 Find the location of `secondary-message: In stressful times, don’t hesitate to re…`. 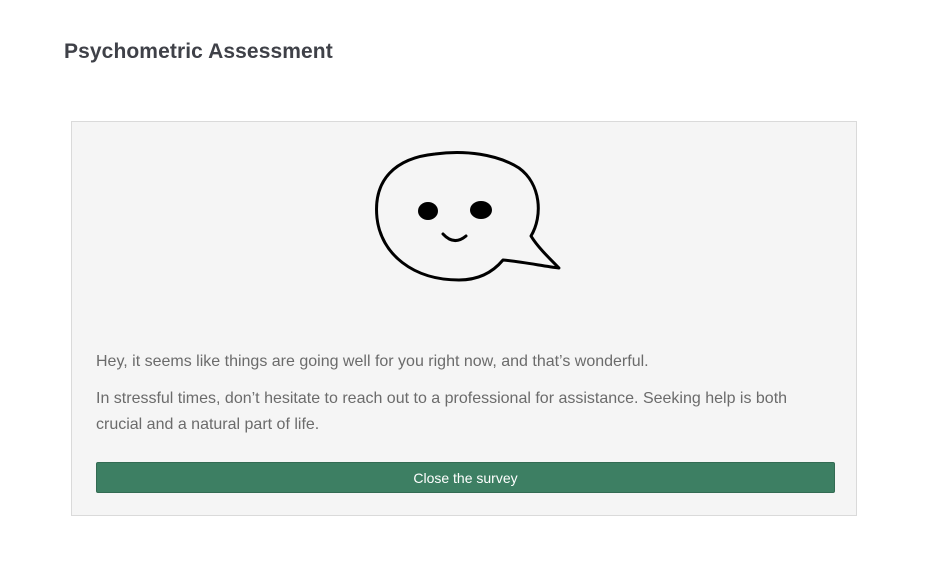

secondary-message: In stressful times, don’t hesitate to re… is located at coordinates (442, 411).